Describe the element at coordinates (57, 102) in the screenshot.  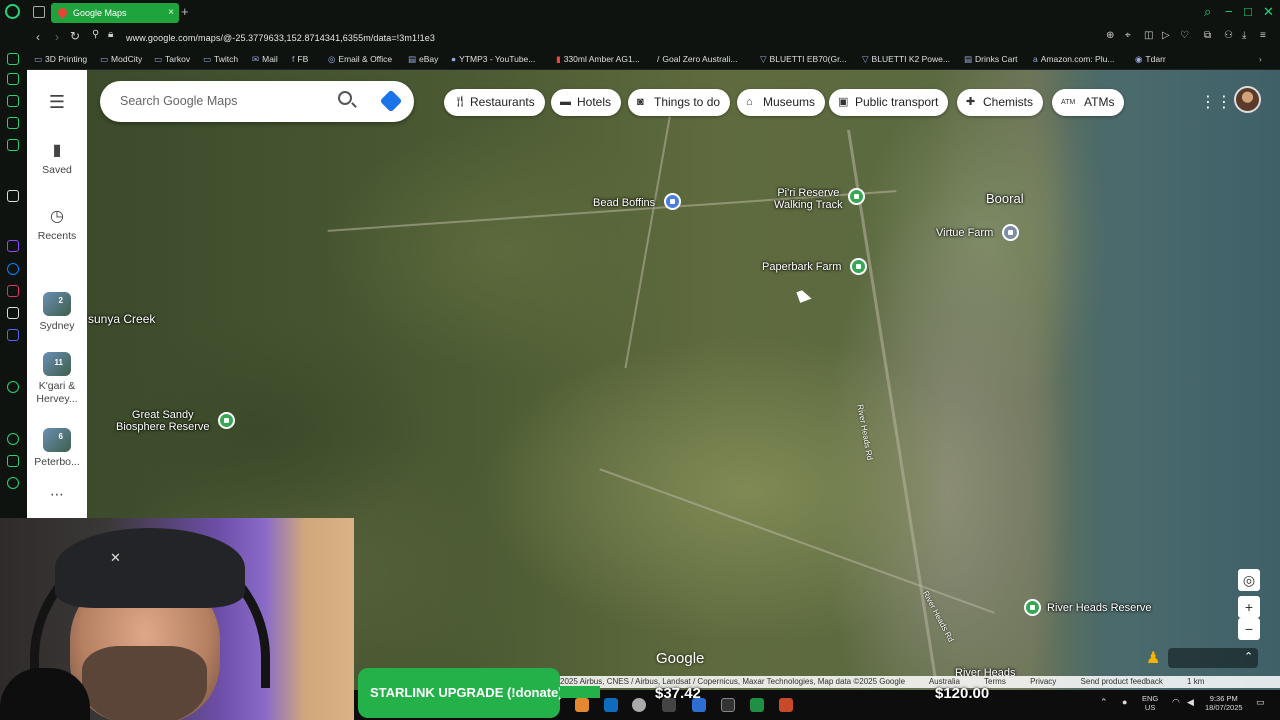
I see `menu-icon: ☰` at that location.